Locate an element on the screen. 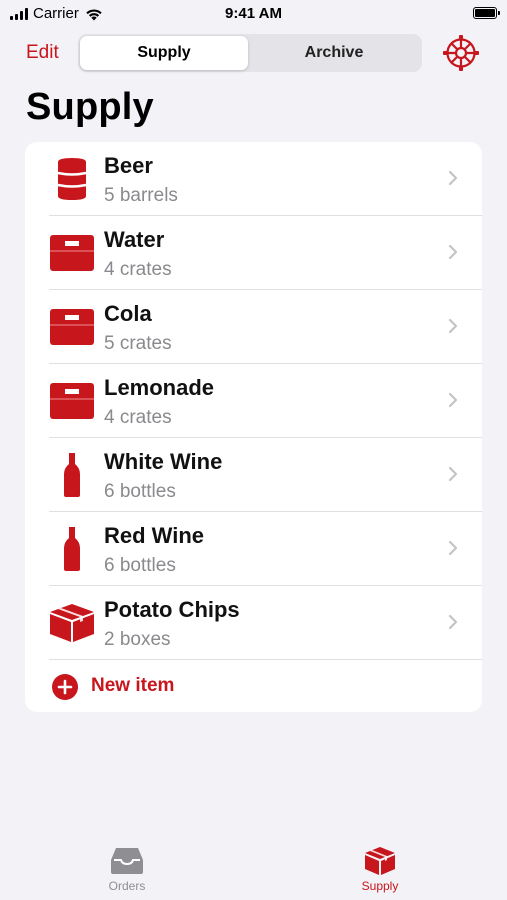  item-name: Potato Chips is located at coordinates (172, 609).